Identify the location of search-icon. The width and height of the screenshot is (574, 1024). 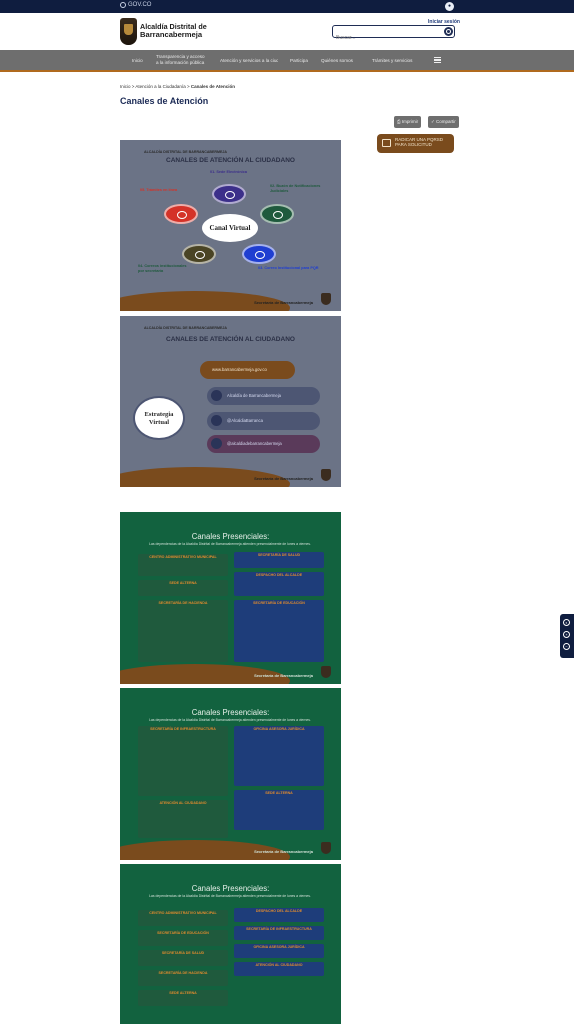
(448, 31).